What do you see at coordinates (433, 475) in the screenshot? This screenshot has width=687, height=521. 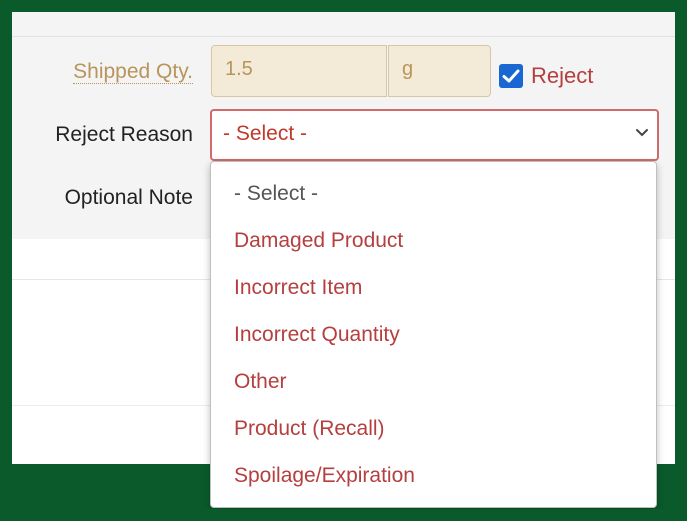 I see `dropdown-option-spoilage-expiration: Spoilage/Expiration` at bounding box center [433, 475].